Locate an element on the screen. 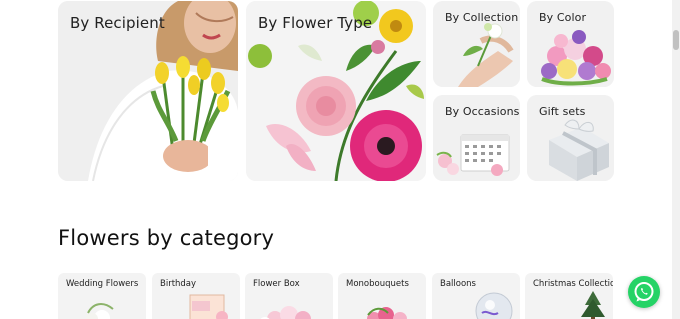 The height and width of the screenshot is (319, 680). category-card-wedding-flowers: Wedding Flowers is located at coordinates (102, 296).